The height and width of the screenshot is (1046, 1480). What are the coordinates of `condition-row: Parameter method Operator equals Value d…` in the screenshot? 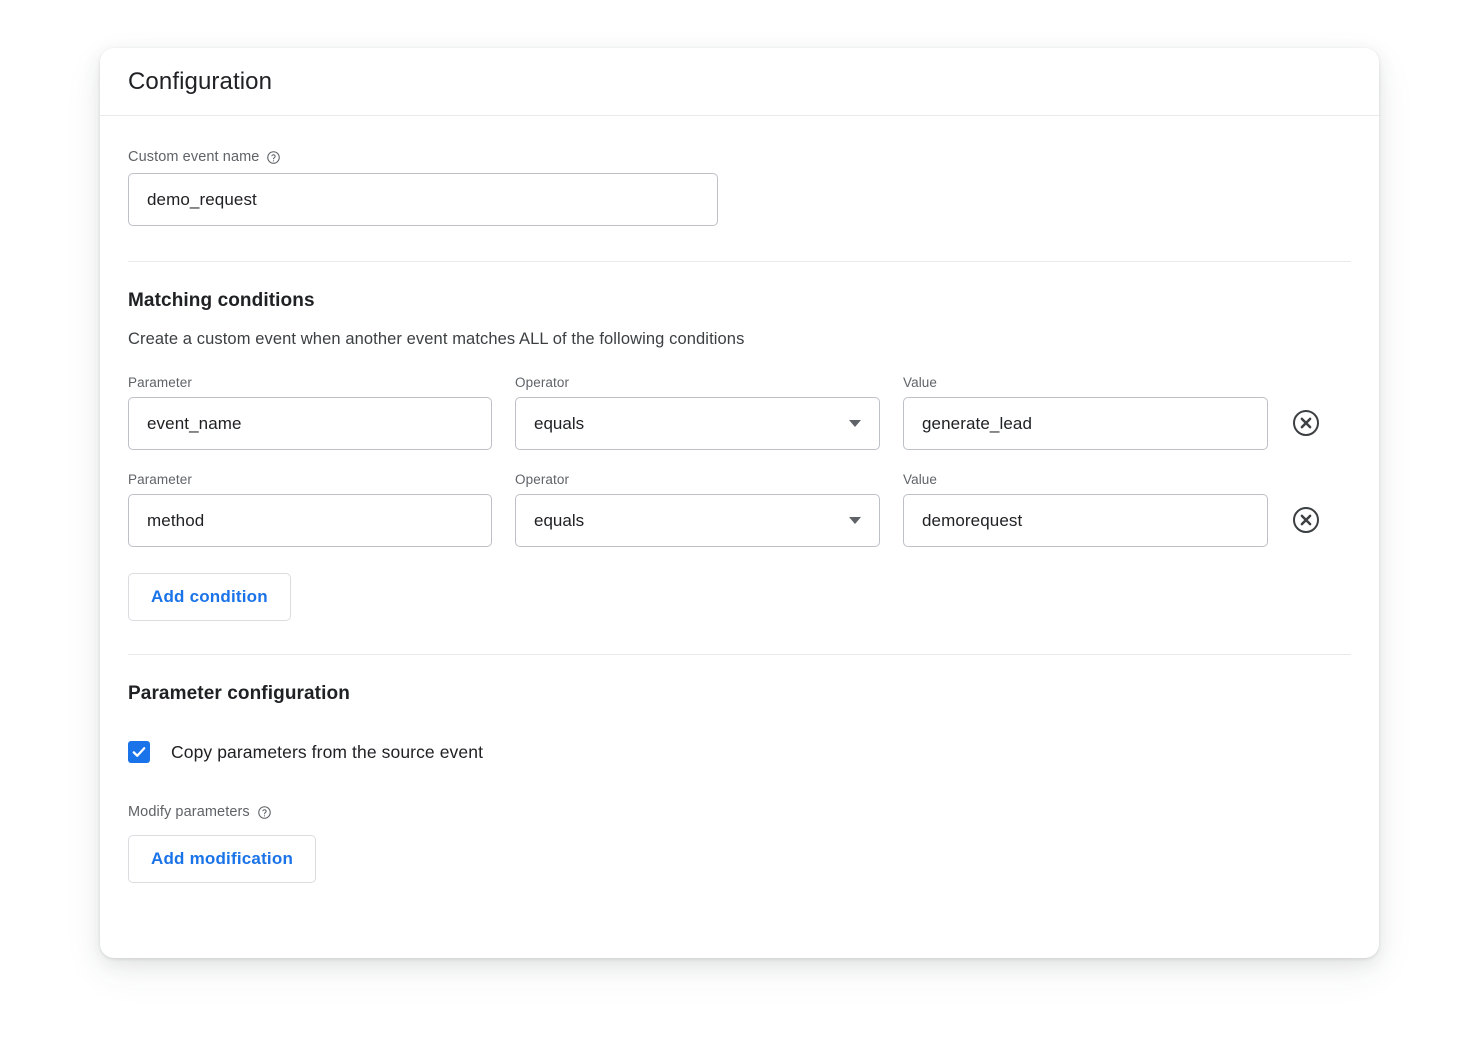 It's located at (739, 509).